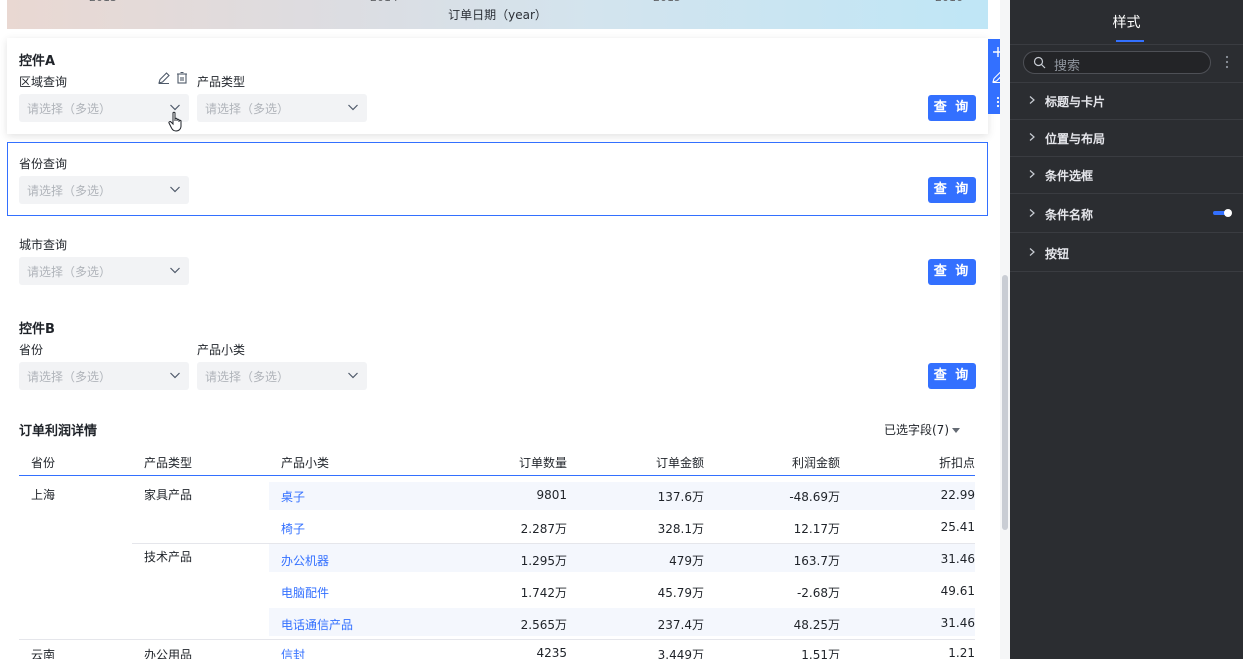 This screenshot has width=1243, height=659. What do you see at coordinates (293, 652) in the screenshot?
I see `cell-subcategory: 信封` at bounding box center [293, 652].